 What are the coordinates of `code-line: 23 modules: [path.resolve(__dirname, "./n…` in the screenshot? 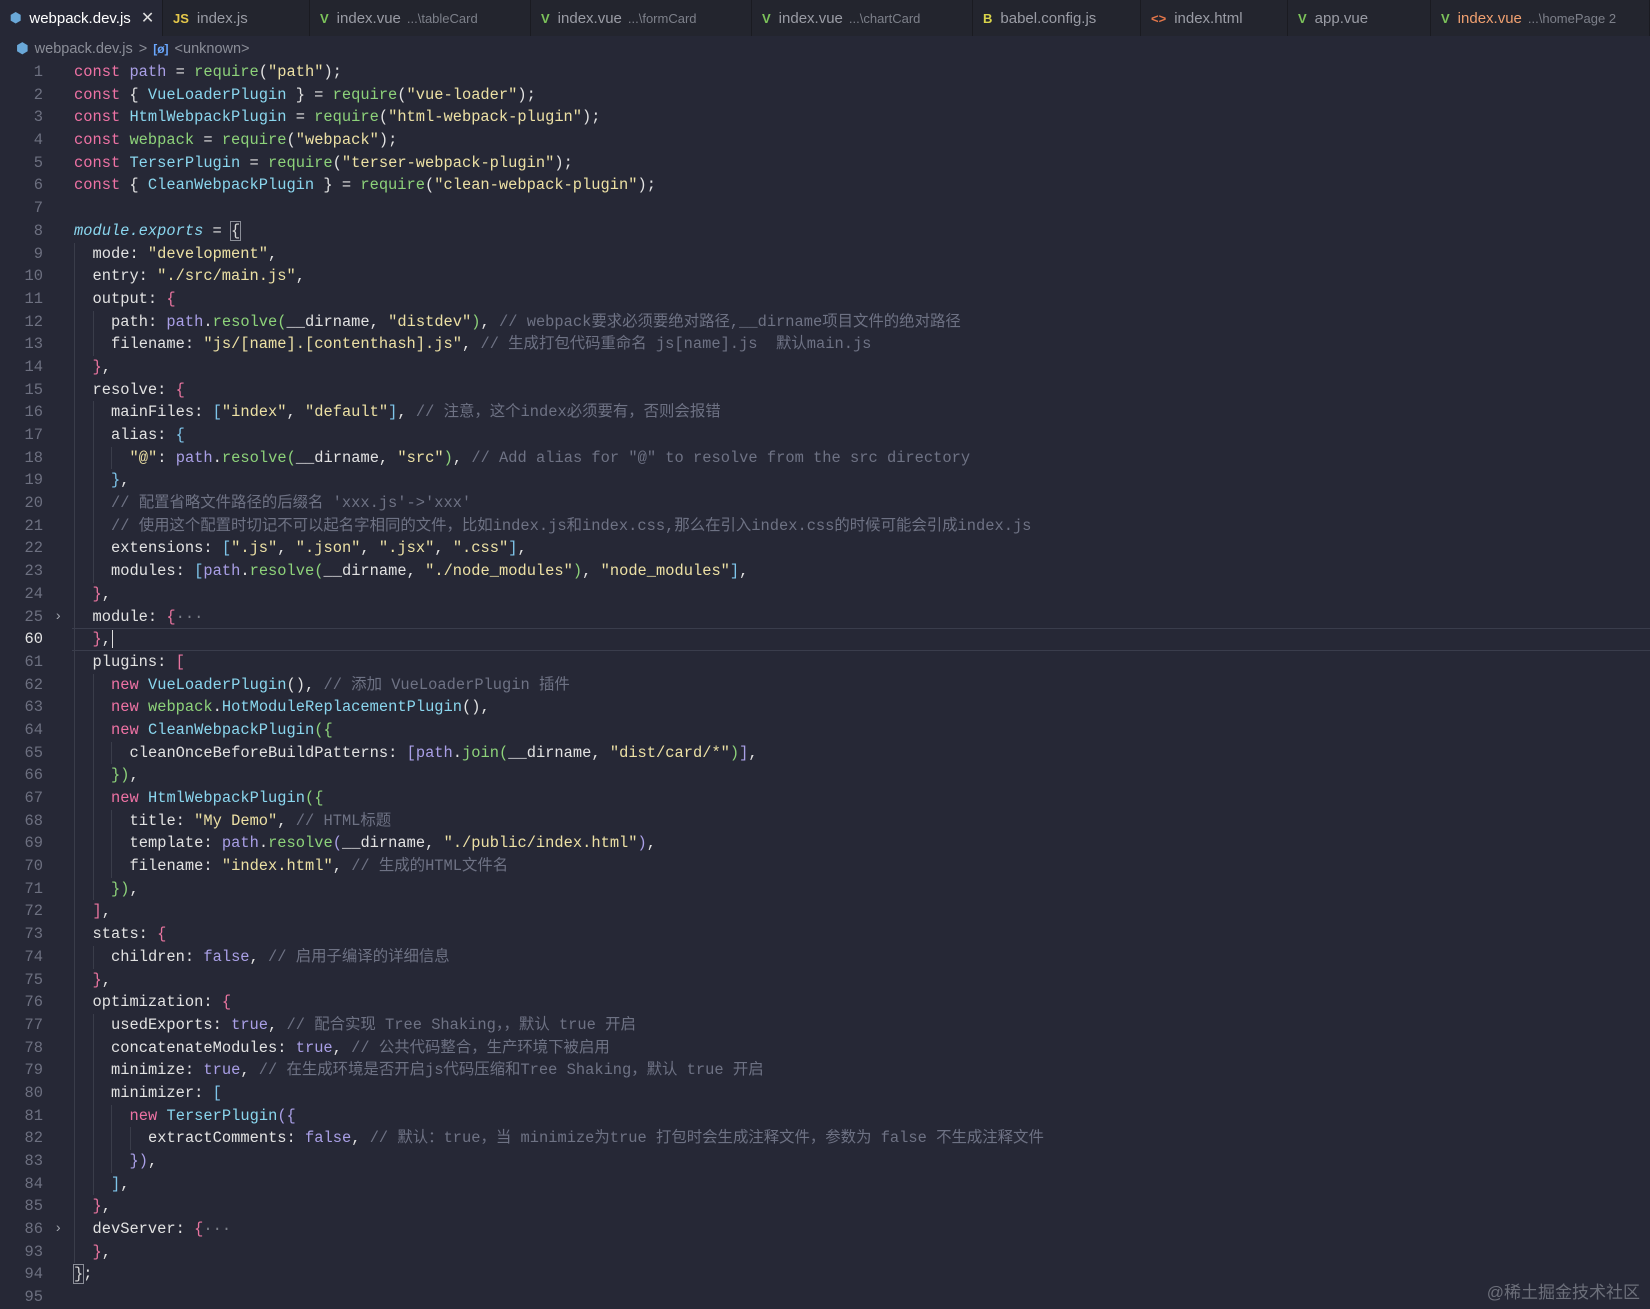 It's located at (825, 571).